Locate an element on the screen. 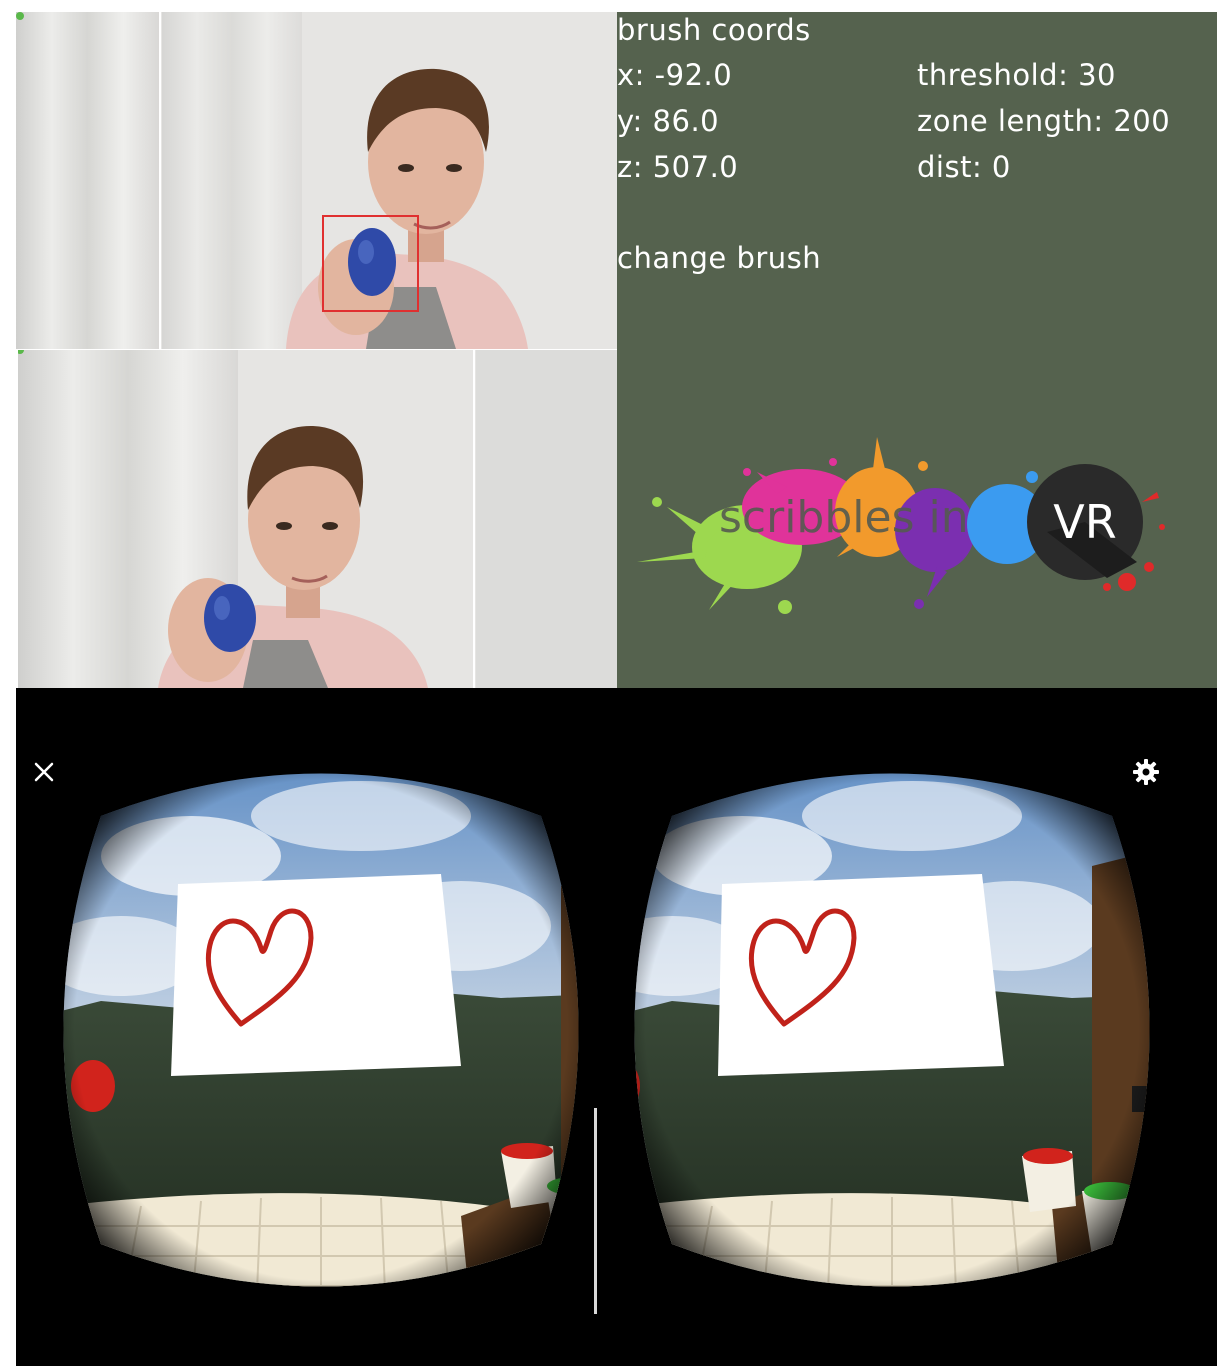  coord-x: x: -92.0 is located at coordinates (675, 75).